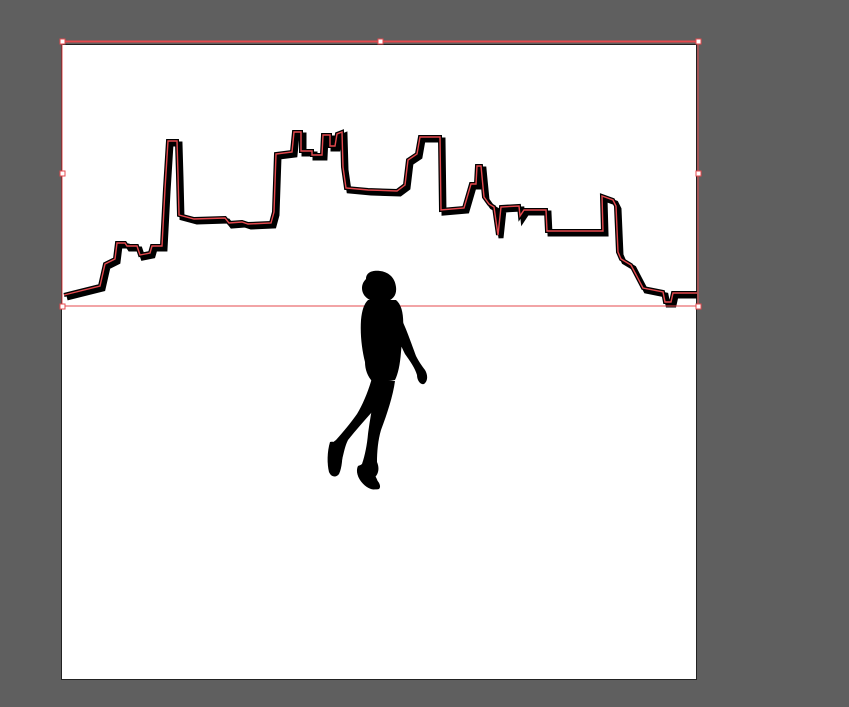 This screenshot has height=707, width=849. I want to click on silhouette-foot-back, so click(335, 459).